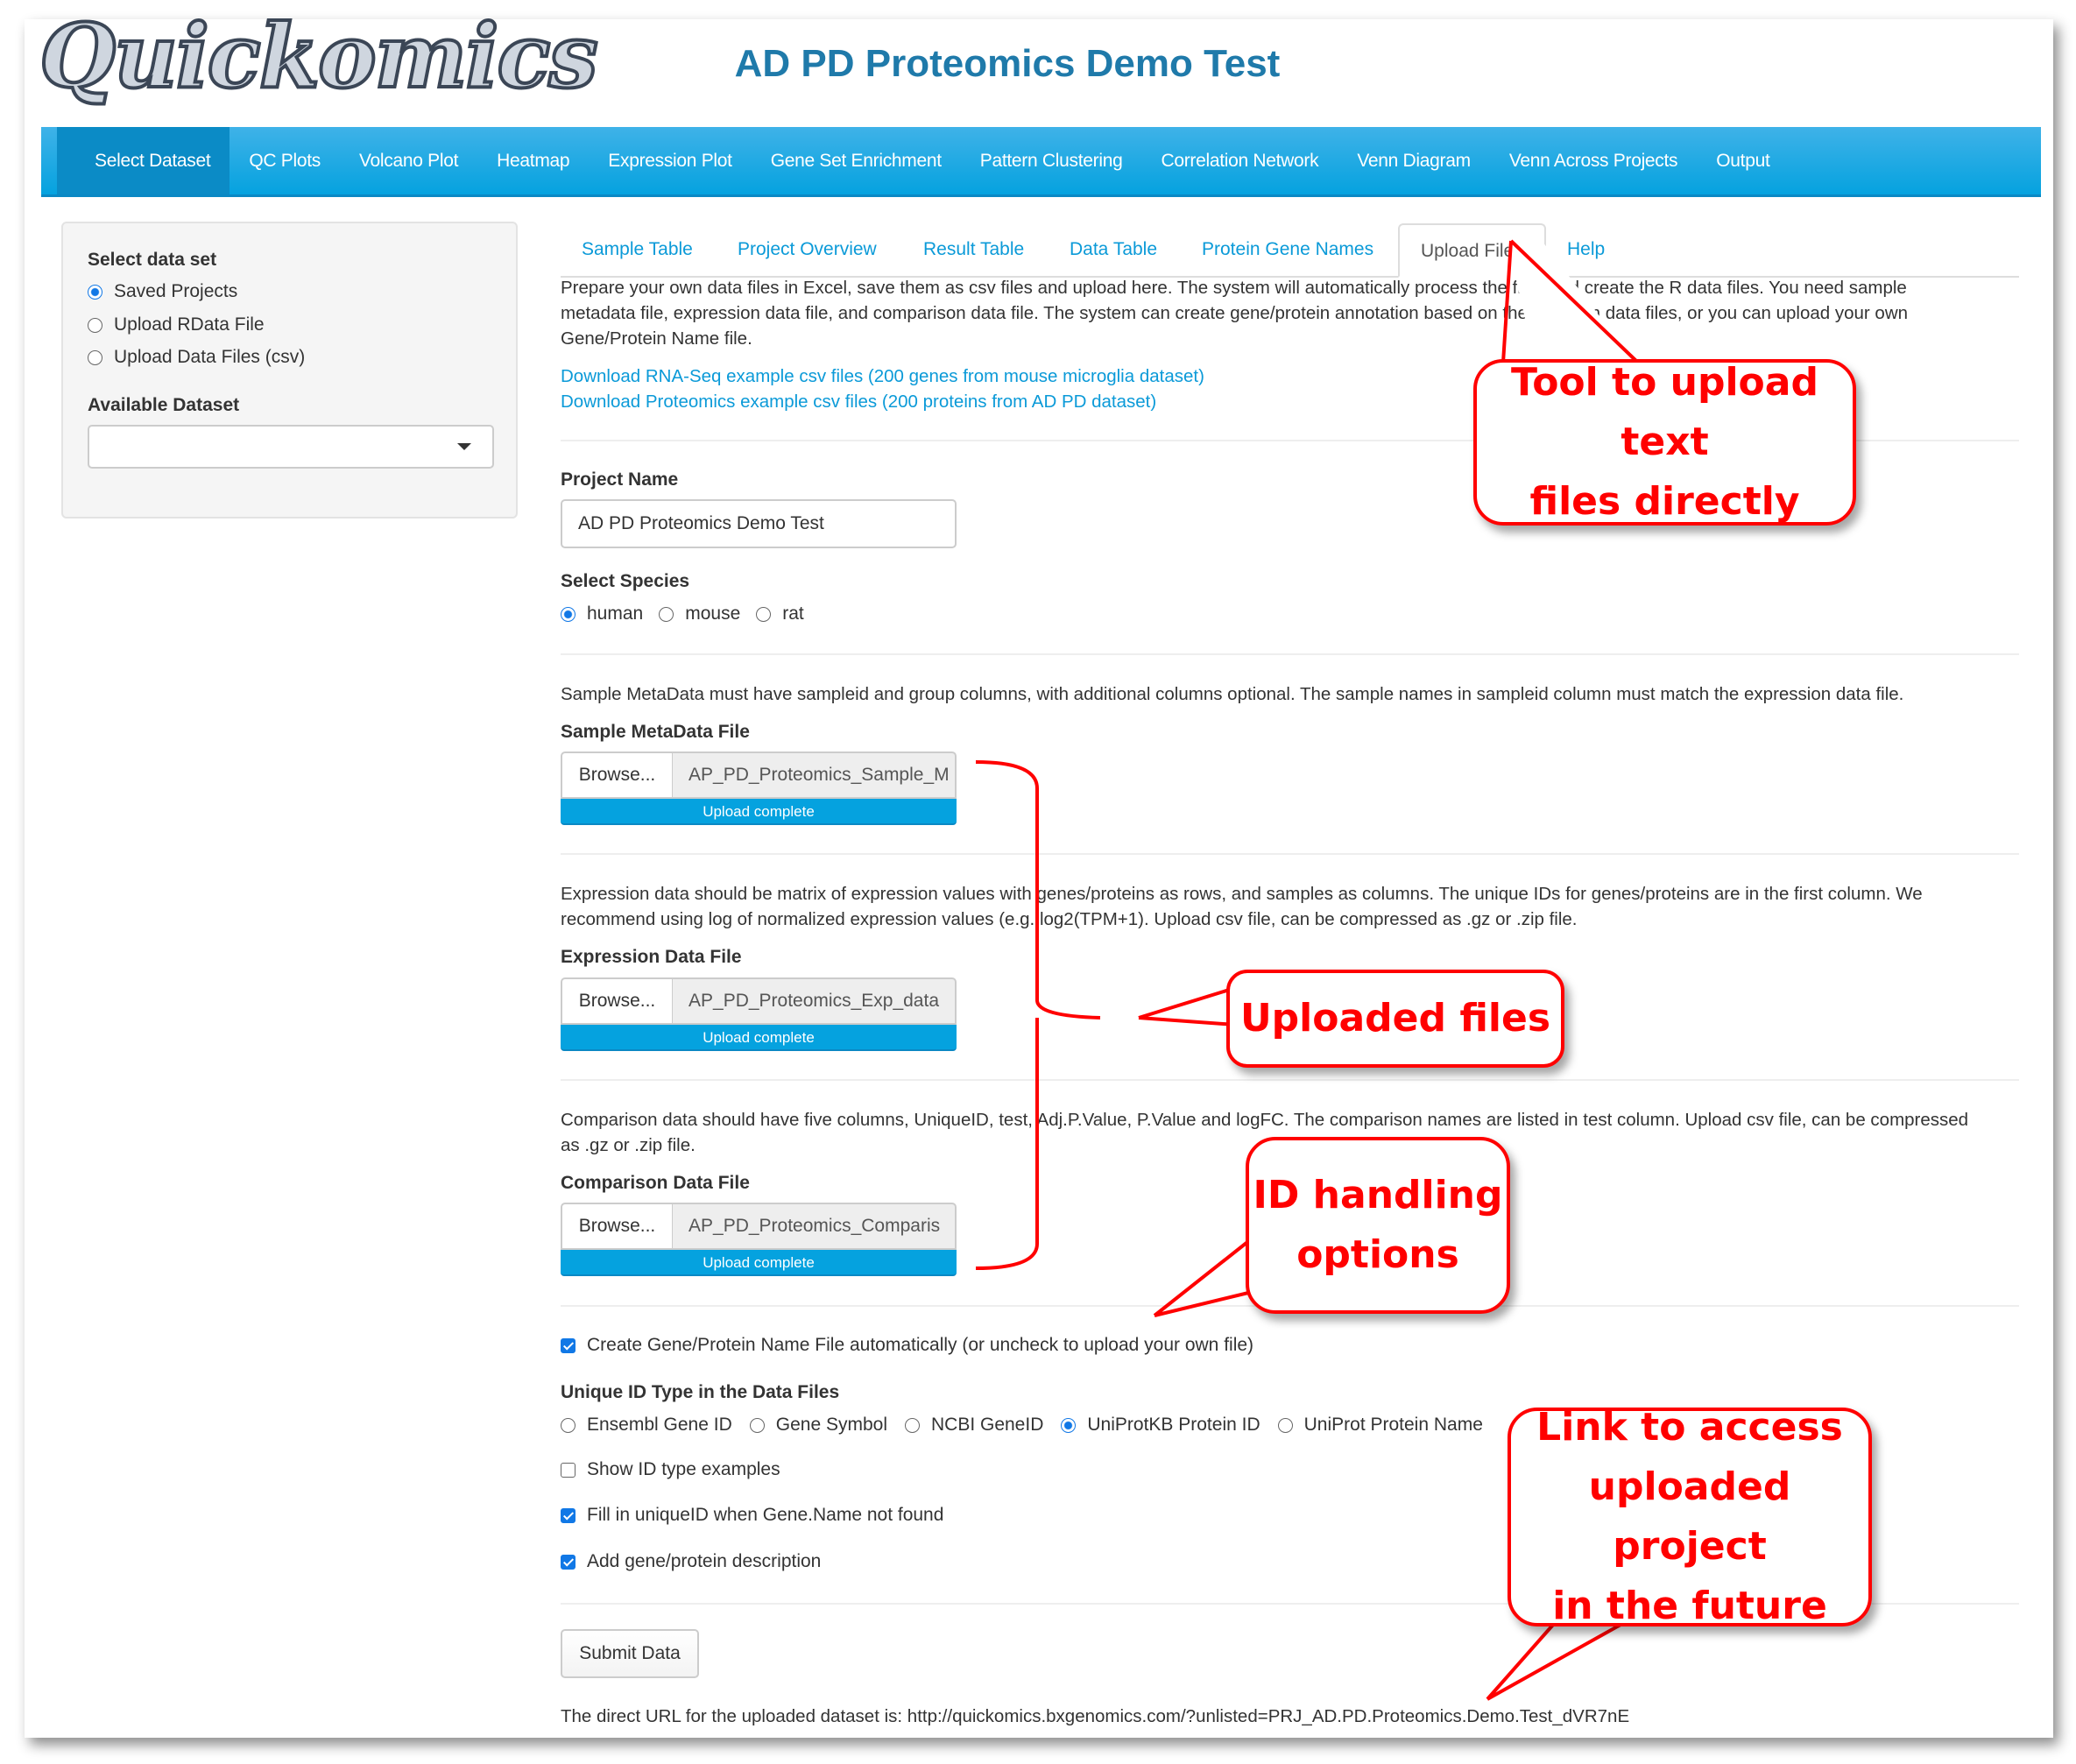 This screenshot has width=2076, height=1764. Describe the element at coordinates (189, 324) in the screenshot. I see `radio-label: Upload RData File` at that location.